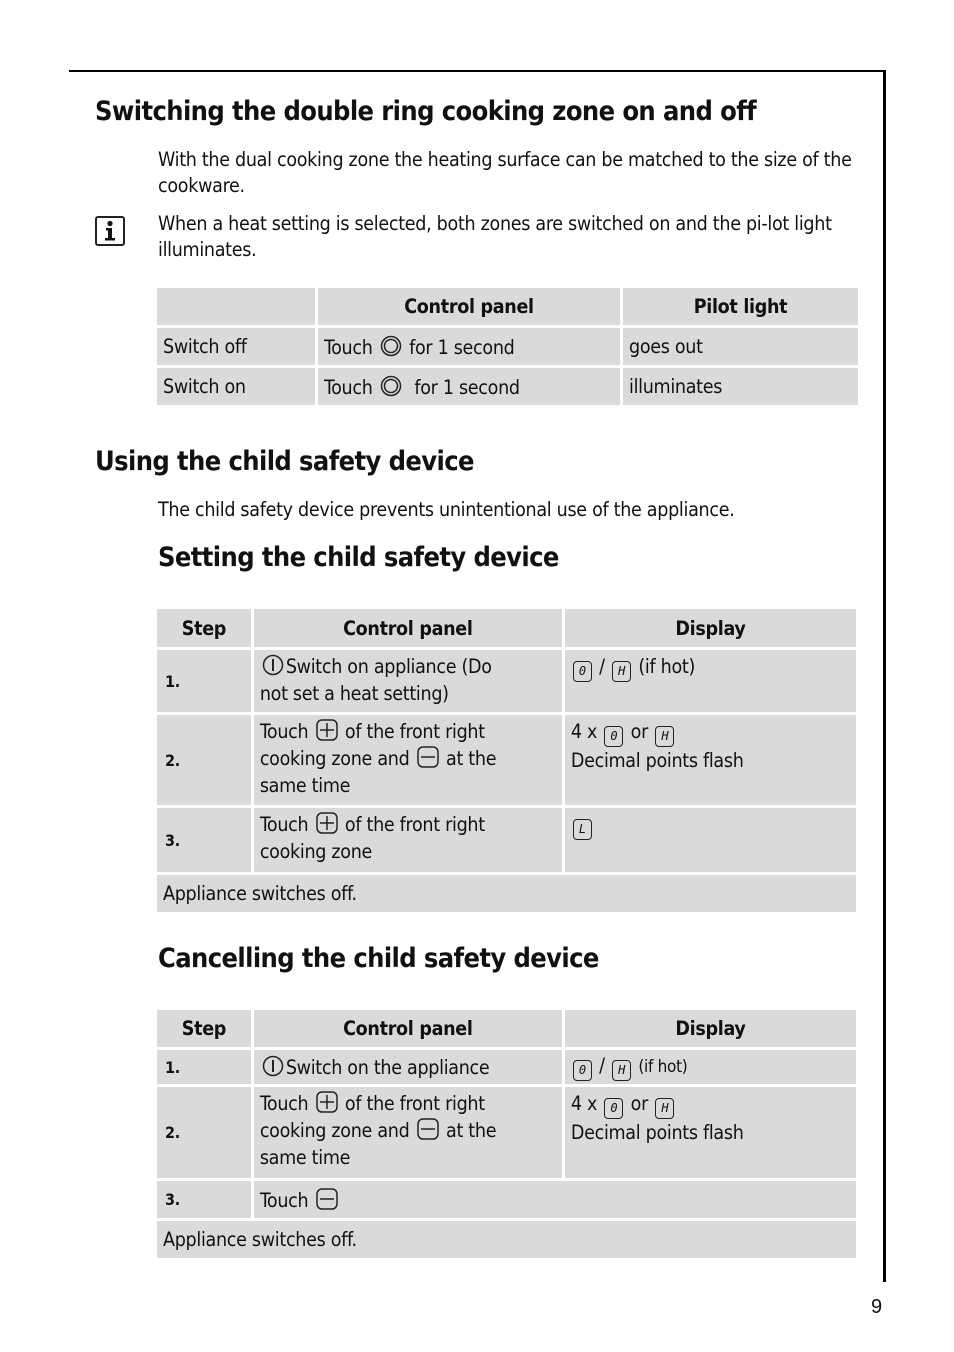  Describe the element at coordinates (236, 386) in the screenshot. I see `action-cell: Switch on` at that location.